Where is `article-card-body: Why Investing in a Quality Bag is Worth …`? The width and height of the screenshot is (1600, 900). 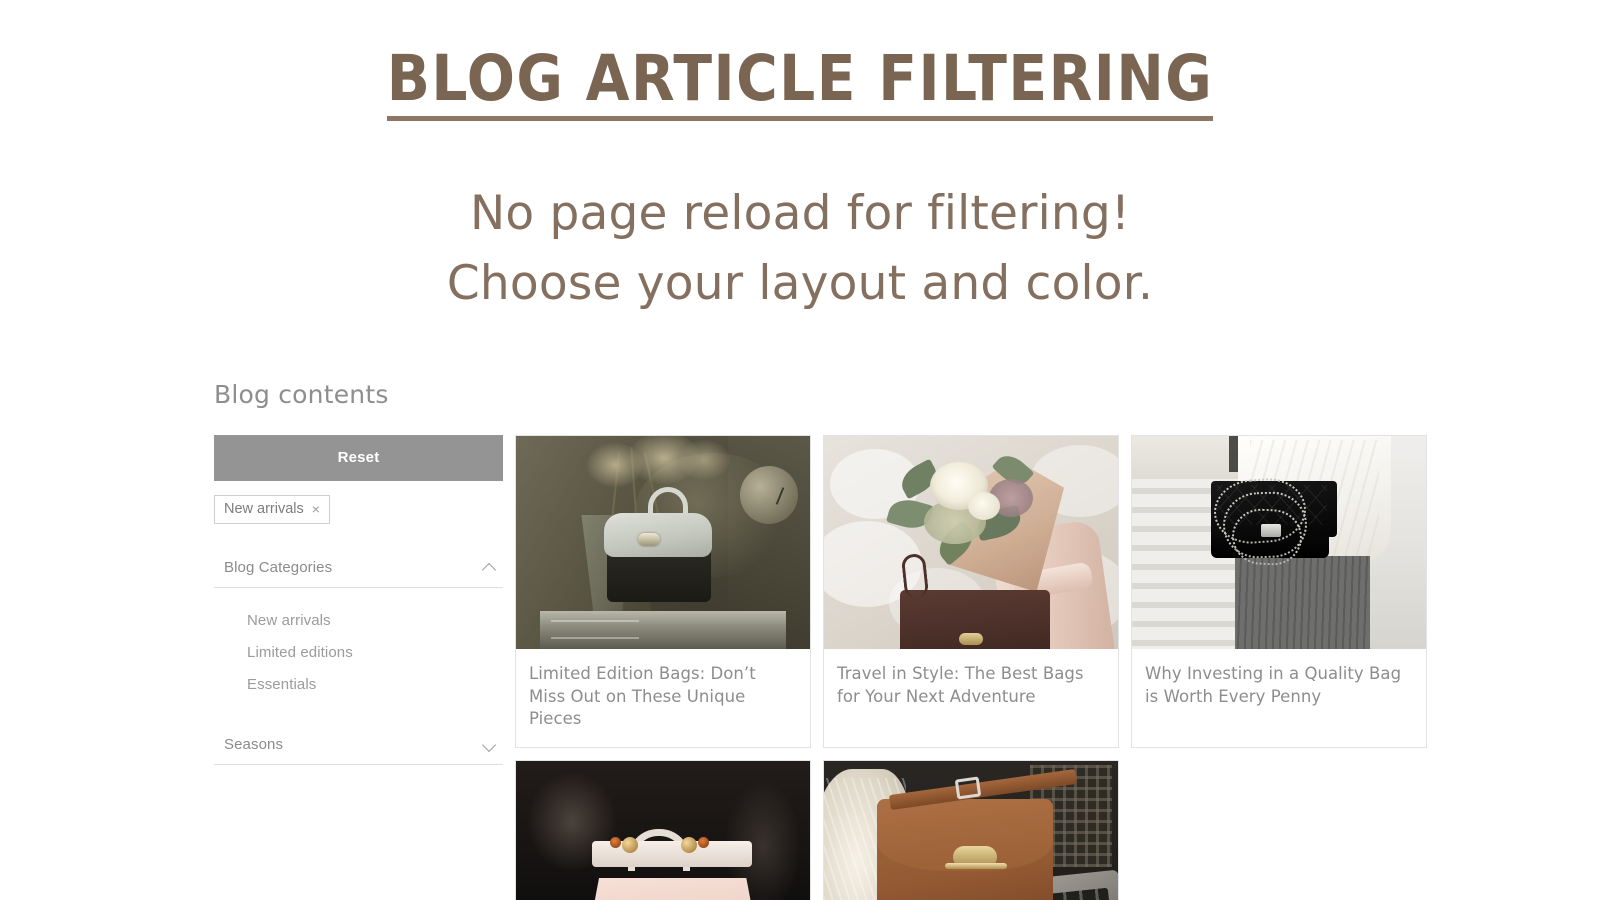 article-card-body: Why Investing in a Quality Bag is Worth … is located at coordinates (1279, 686).